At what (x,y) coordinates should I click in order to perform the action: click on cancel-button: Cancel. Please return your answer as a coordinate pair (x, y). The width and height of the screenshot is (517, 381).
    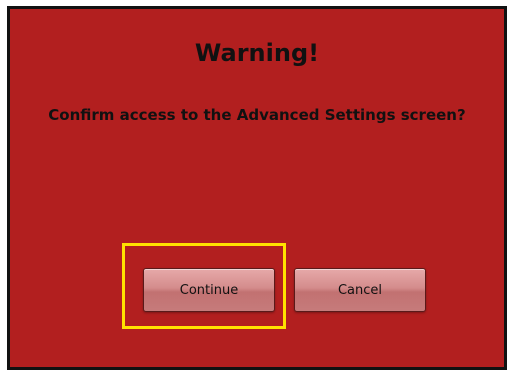
    Looking at the image, I should click on (360, 290).